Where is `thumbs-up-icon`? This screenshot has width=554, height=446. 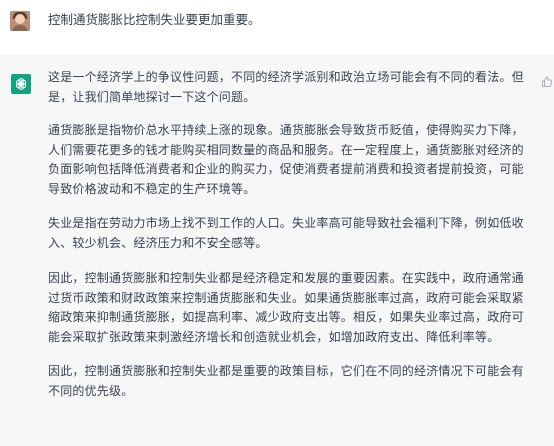
thumbs-up-icon is located at coordinates (547, 82).